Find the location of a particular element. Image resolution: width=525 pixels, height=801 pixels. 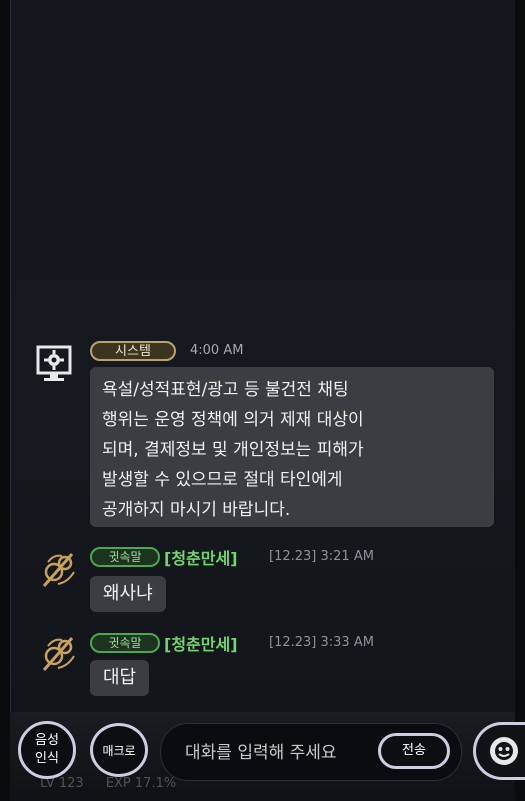

chat-input is located at coordinates (285, 753).